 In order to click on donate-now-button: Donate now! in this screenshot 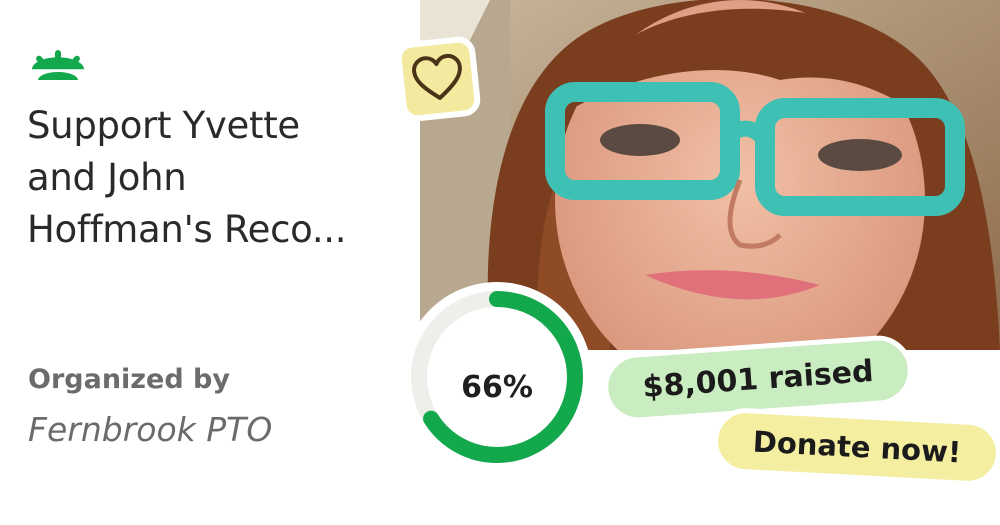, I will do `click(855, 447)`.